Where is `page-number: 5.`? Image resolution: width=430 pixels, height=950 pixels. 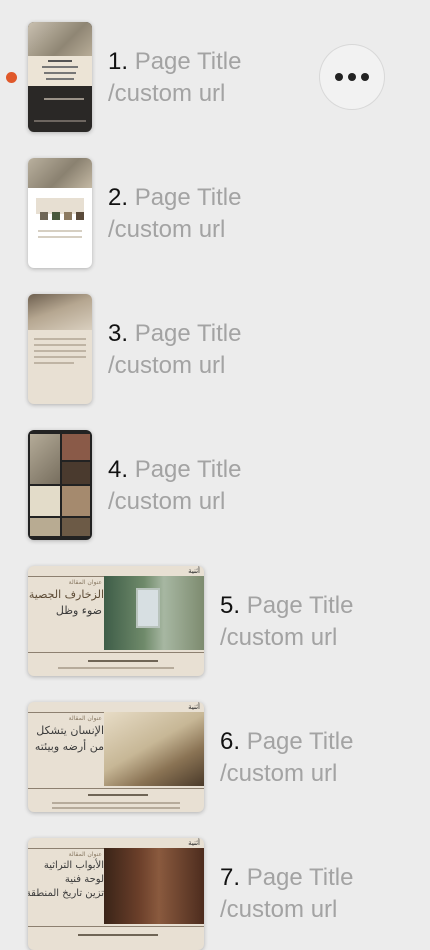
page-number: 5. is located at coordinates (230, 605).